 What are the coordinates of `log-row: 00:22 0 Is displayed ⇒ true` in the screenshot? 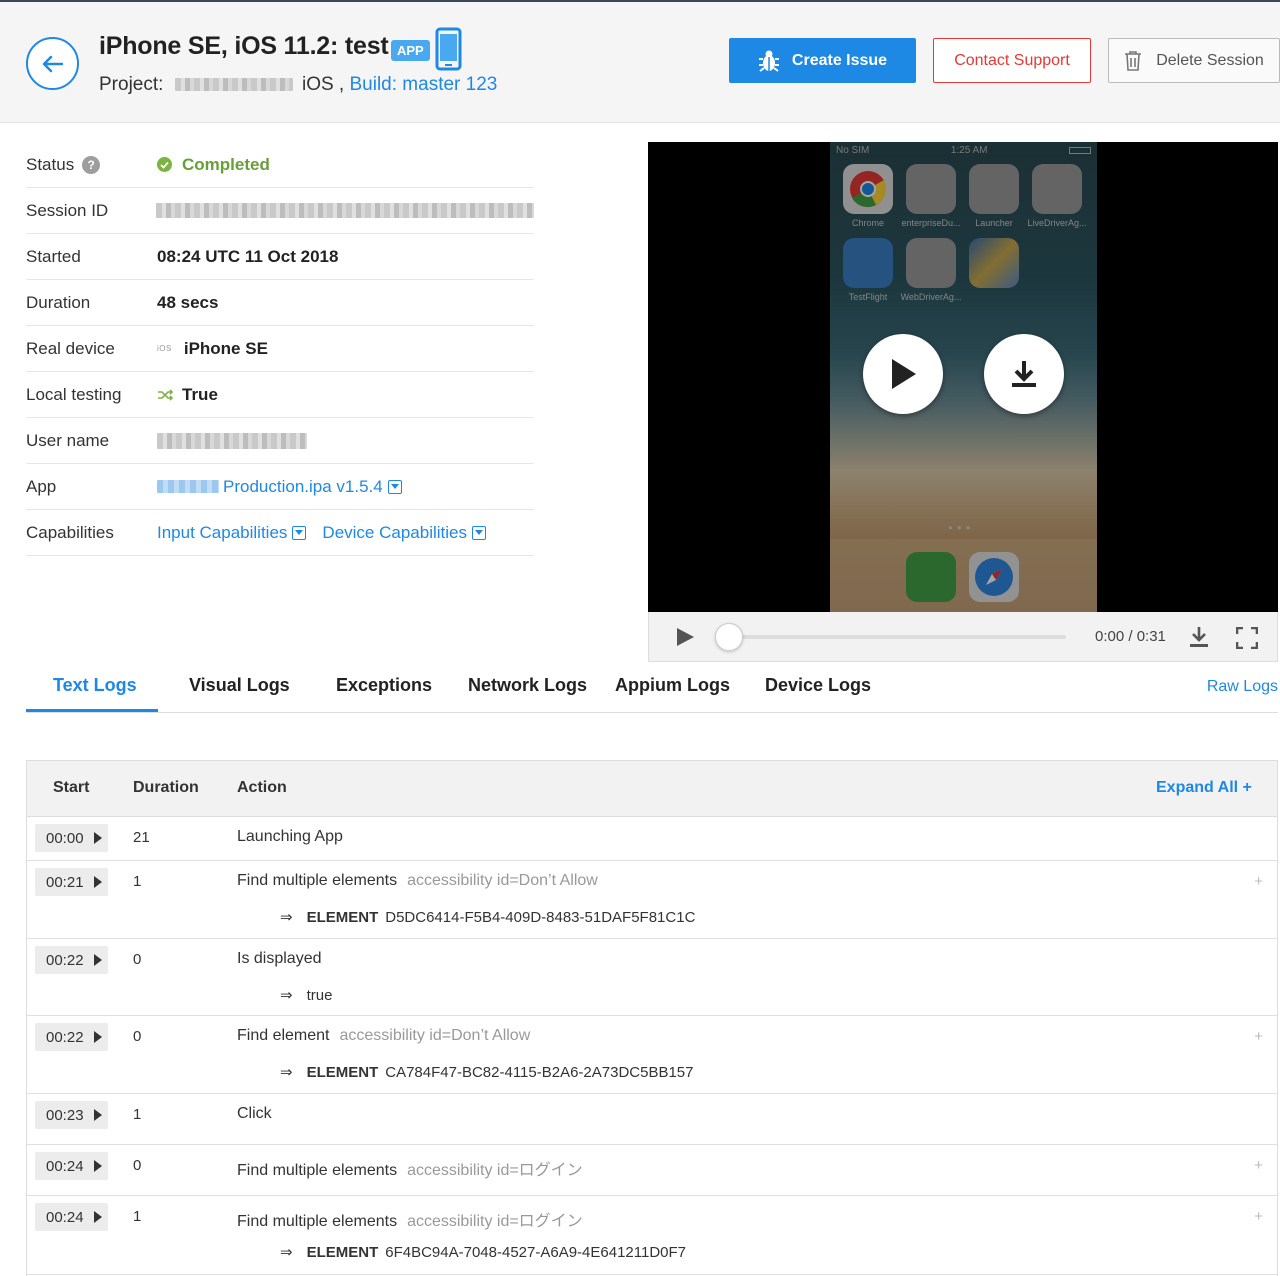 It's located at (652, 977).